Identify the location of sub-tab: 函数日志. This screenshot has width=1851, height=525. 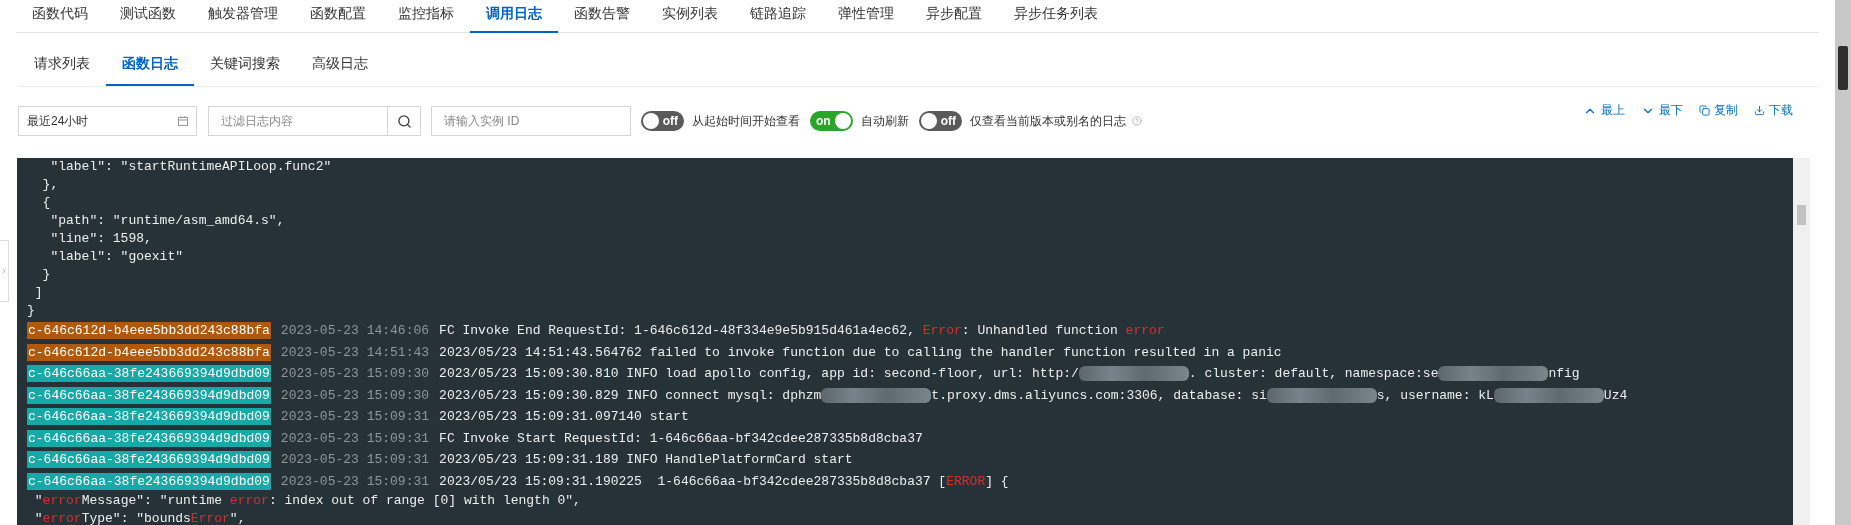
(150, 64).